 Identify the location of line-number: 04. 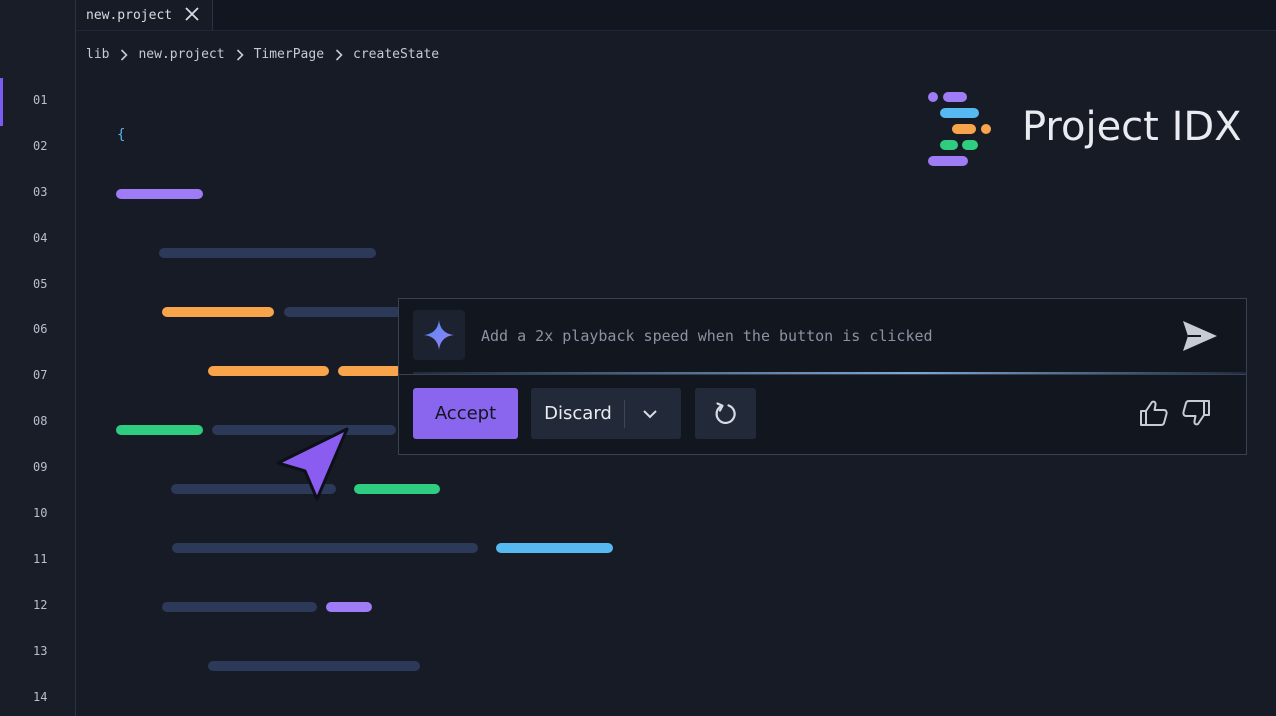
(40, 238).